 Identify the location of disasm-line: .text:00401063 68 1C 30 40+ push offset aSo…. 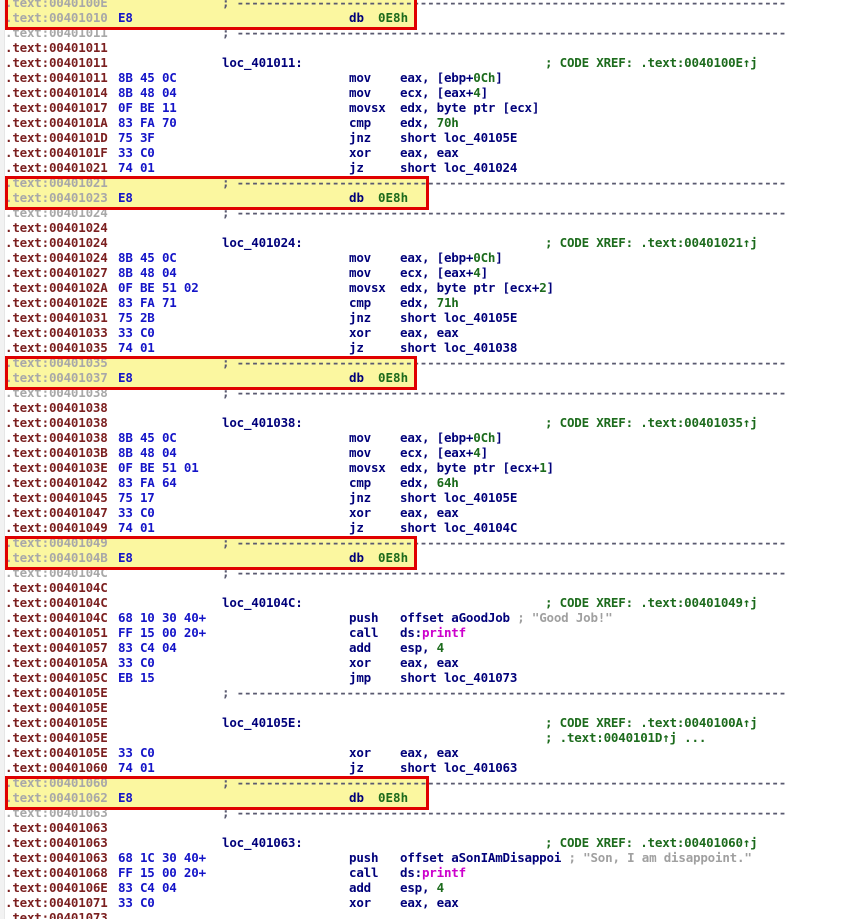
(431, 857).